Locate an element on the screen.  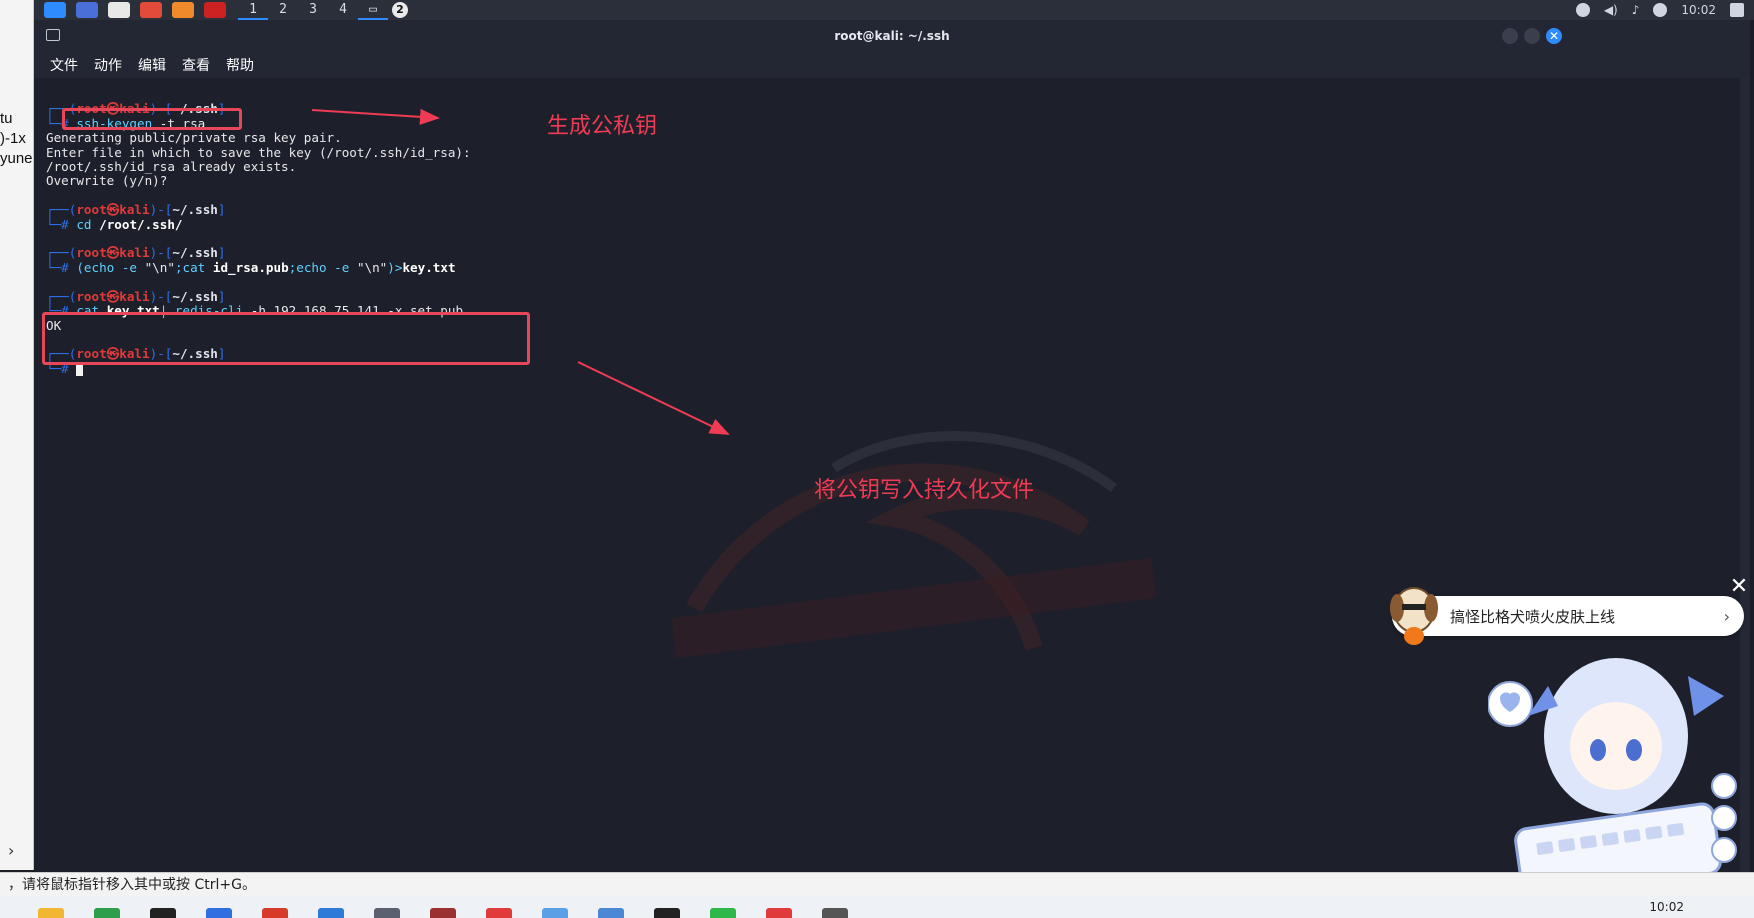
menu-help: 帮助 is located at coordinates (240, 65).